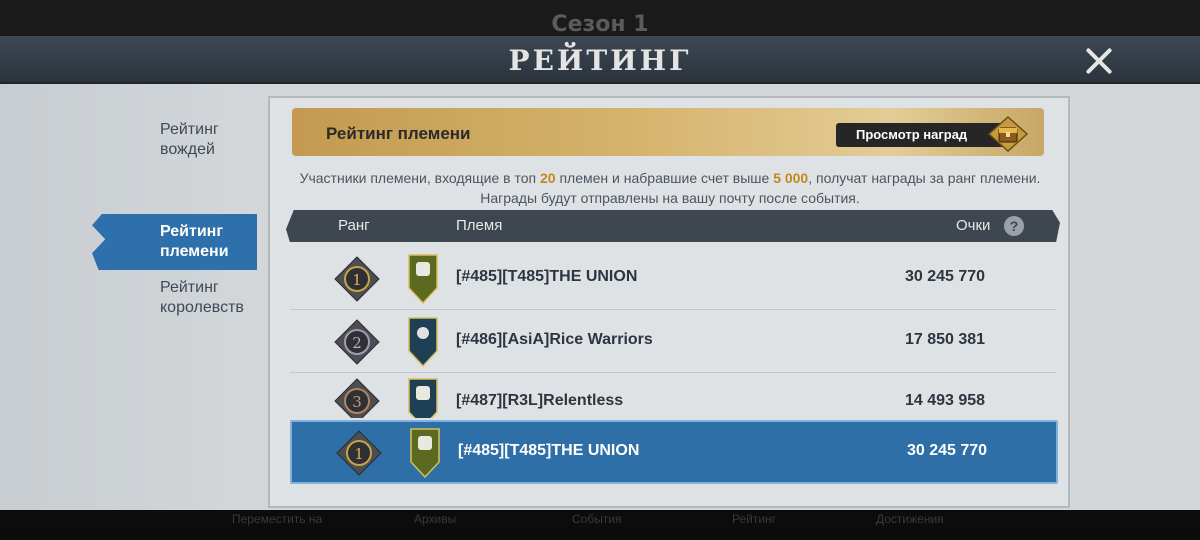 The image size is (1200, 540). What do you see at coordinates (924, 135) in the screenshot?
I see `view-rewards-button: Просмотр наград` at bounding box center [924, 135].